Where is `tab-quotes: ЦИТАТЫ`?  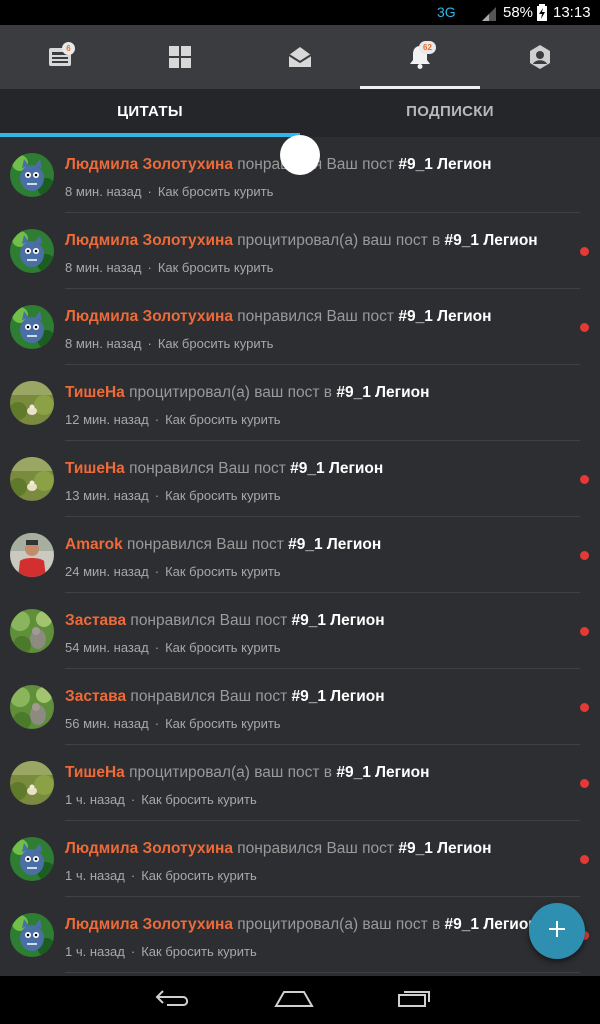
tab-quotes: ЦИТАТЫ is located at coordinates (150, 111).